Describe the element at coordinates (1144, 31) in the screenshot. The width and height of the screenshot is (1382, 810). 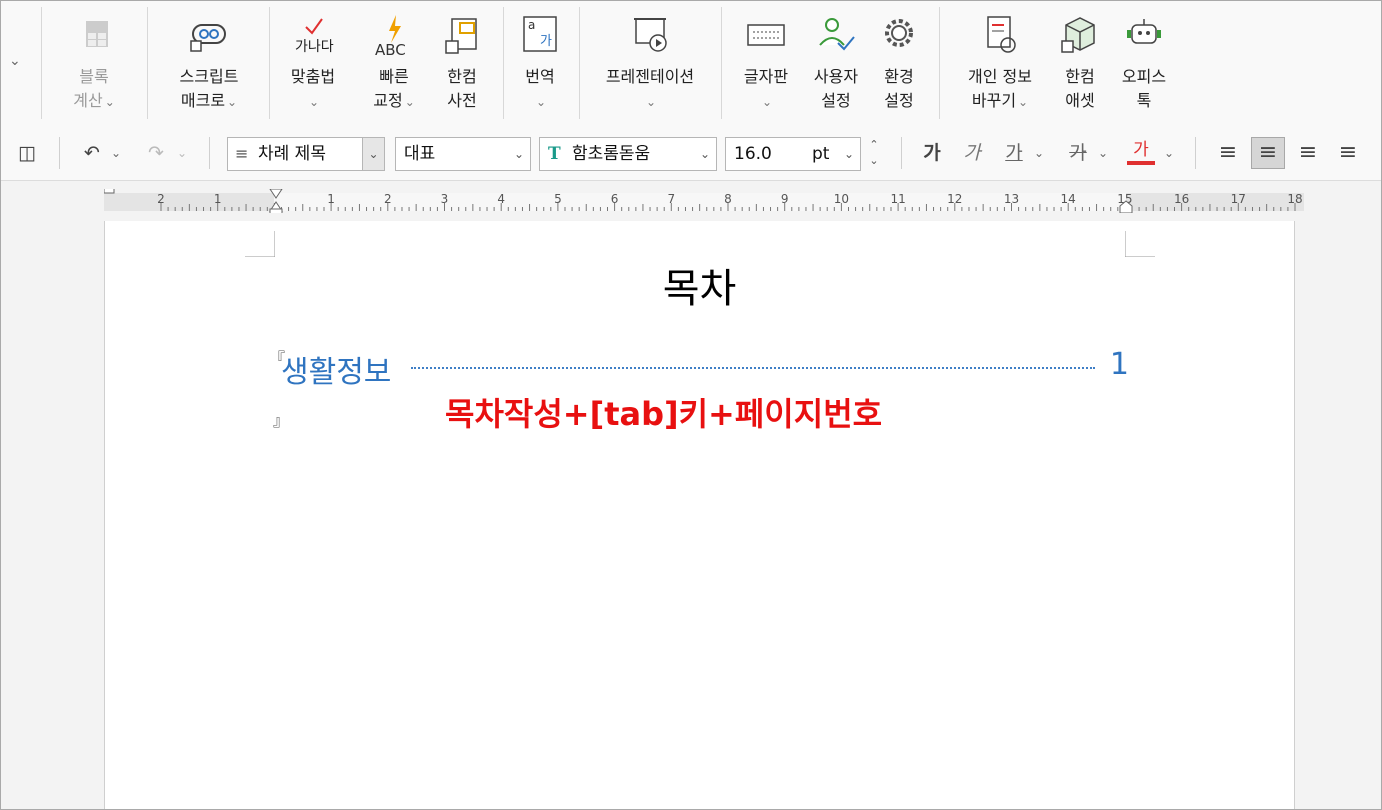
I see `robot-icon` at that location.